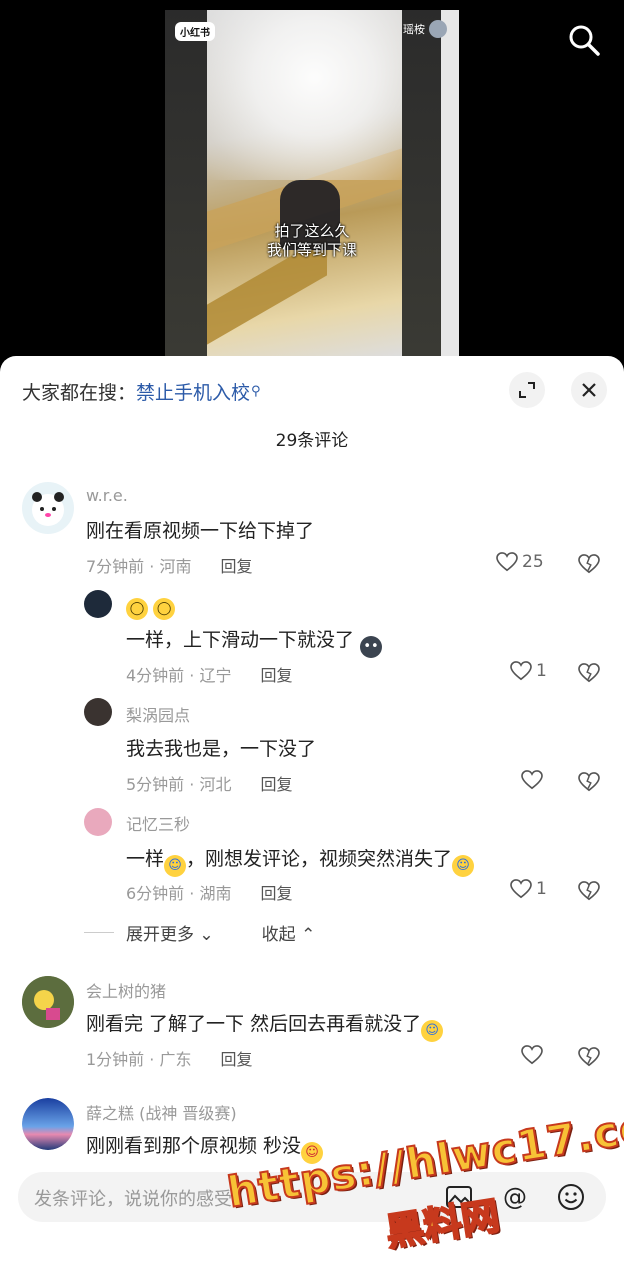 The height and width of the screenshot is (1280, 624). Describe the element at coordinates (206, 935) in the screenshot. I see `chevron-down-icon: ⌄` at that location.